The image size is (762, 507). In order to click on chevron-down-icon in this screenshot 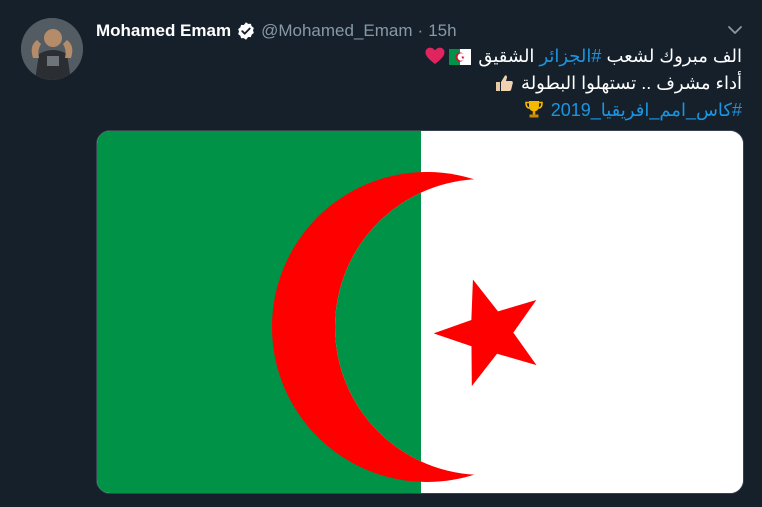, I will do `click(735, 30)`.